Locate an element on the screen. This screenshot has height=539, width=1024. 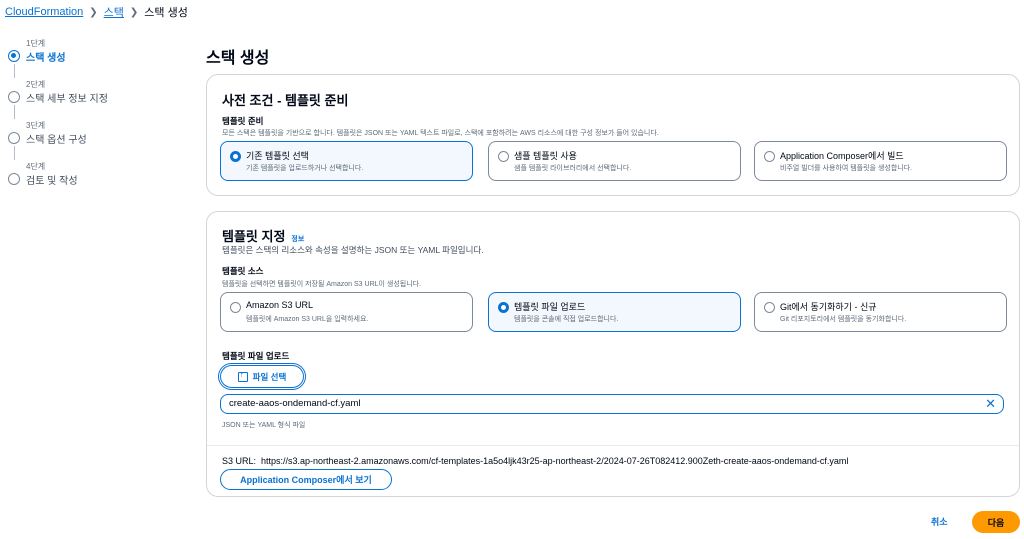
step-number: 2단계 is located at coordinates (36, 84).